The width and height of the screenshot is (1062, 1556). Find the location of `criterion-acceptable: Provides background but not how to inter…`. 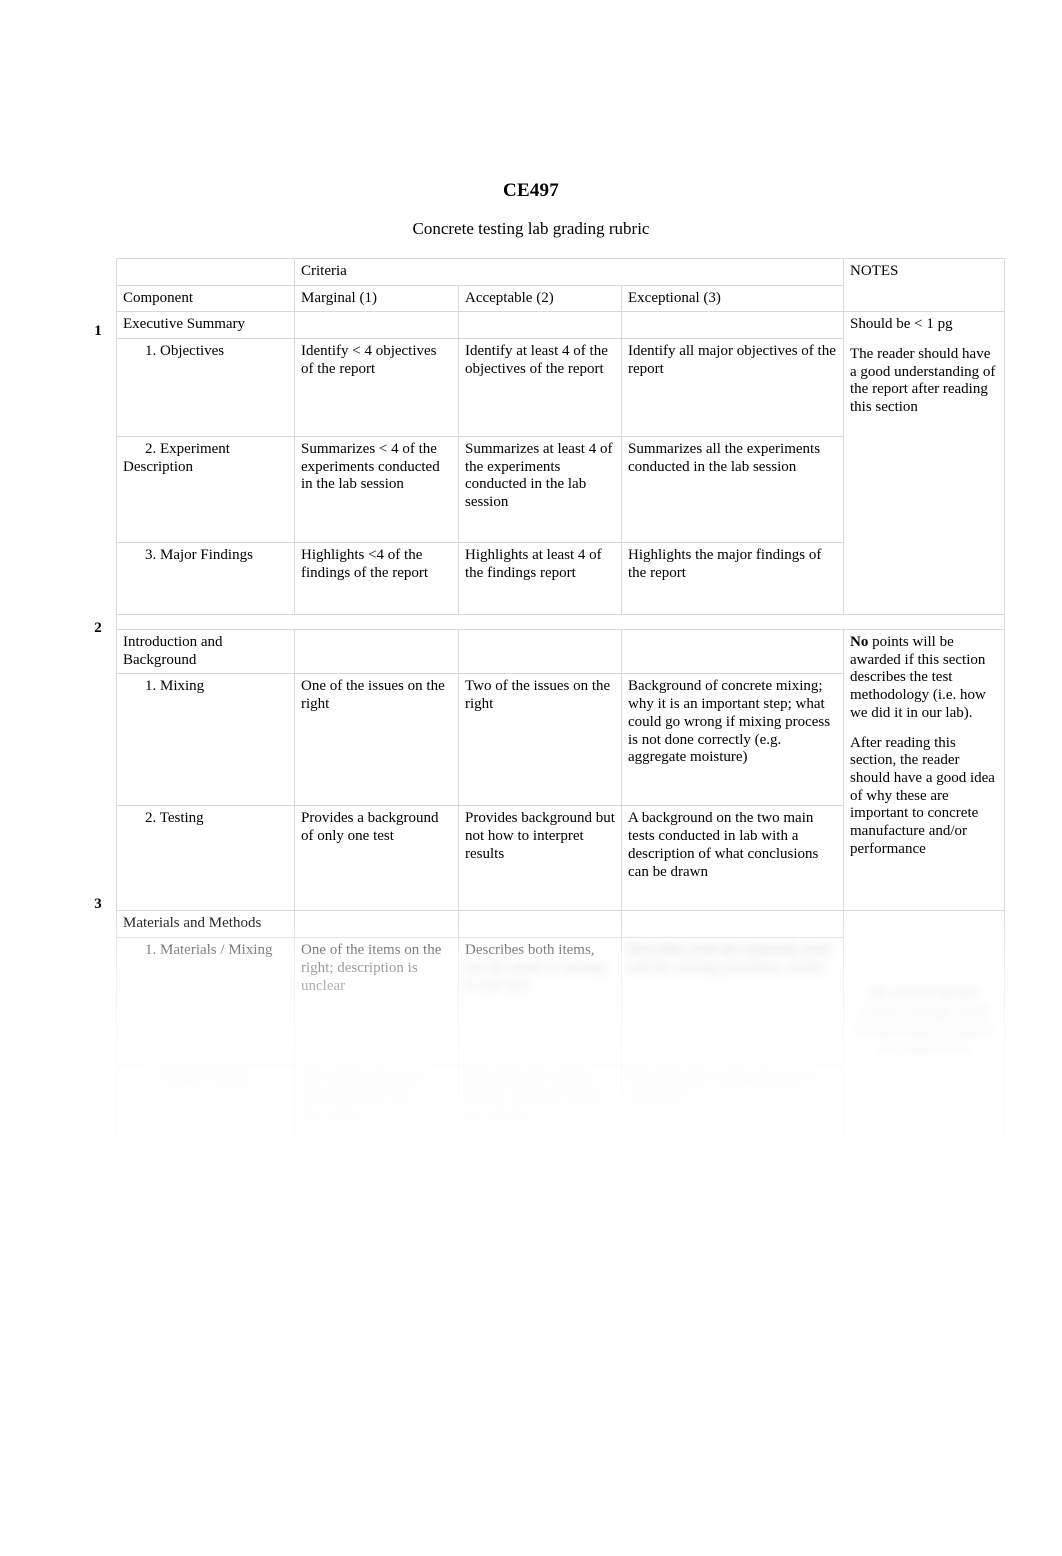

criterion-acceptable: Provides background but not how to inter… is located at coordinates (540, 858).